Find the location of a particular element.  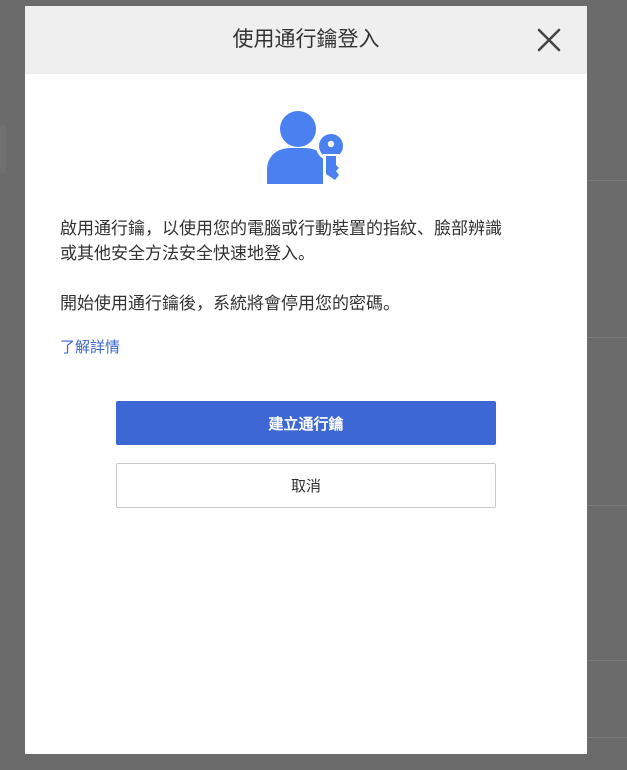

learn-more-link: 了解詳情 is located at coordinates (90, 346).